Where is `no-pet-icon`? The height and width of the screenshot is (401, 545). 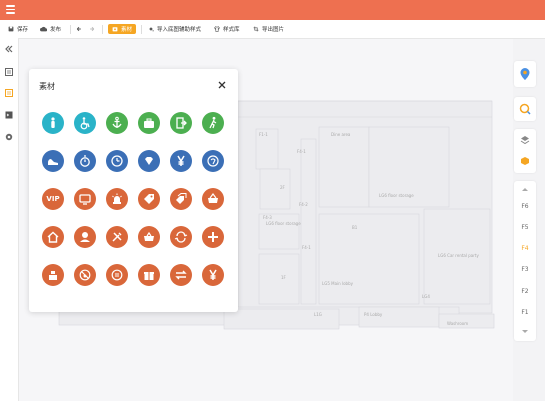
no-pet-icon is located at coordinates (85, 275).